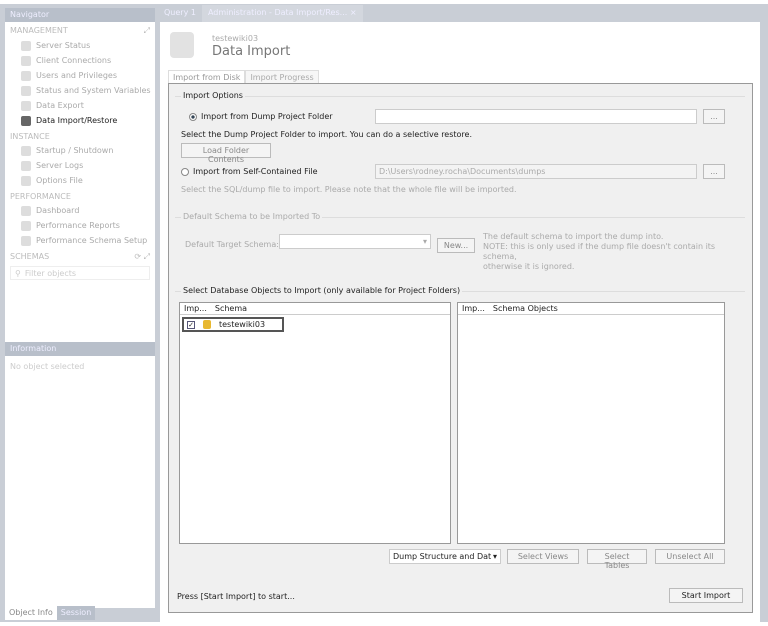 The image size is (768, 626). Describe the element at coordinates (207, 324) in the screenshot. I see `database-icon` at that location.